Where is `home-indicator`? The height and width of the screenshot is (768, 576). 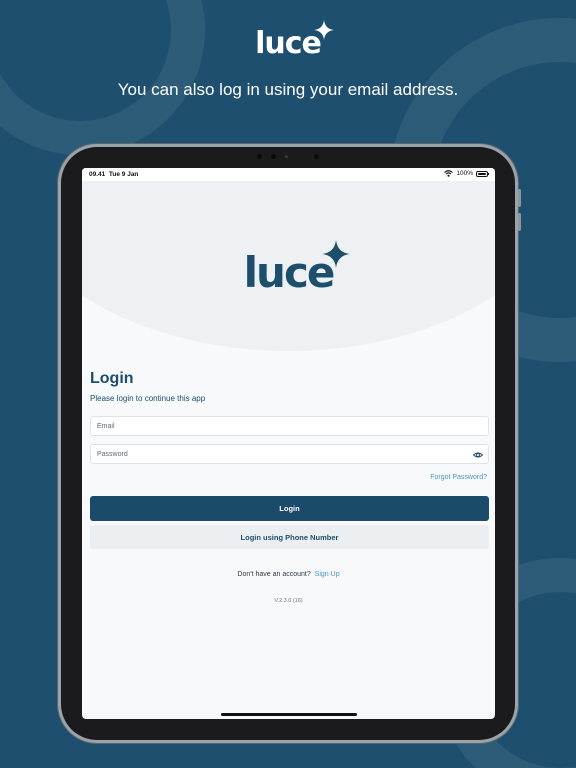
home-indicator is located at coordinates (289, 714).